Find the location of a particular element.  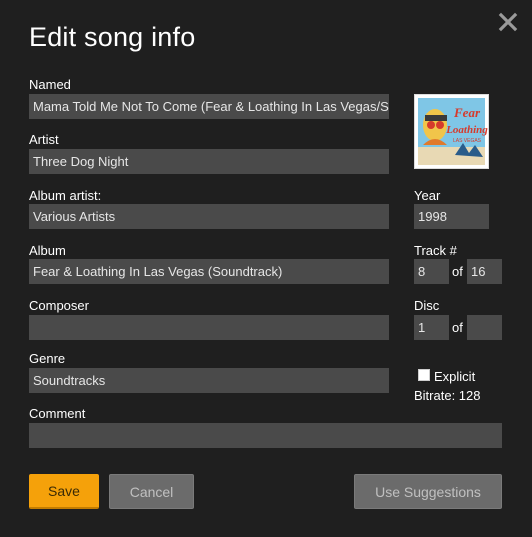

close-icon is located at coordinates (508, 22).